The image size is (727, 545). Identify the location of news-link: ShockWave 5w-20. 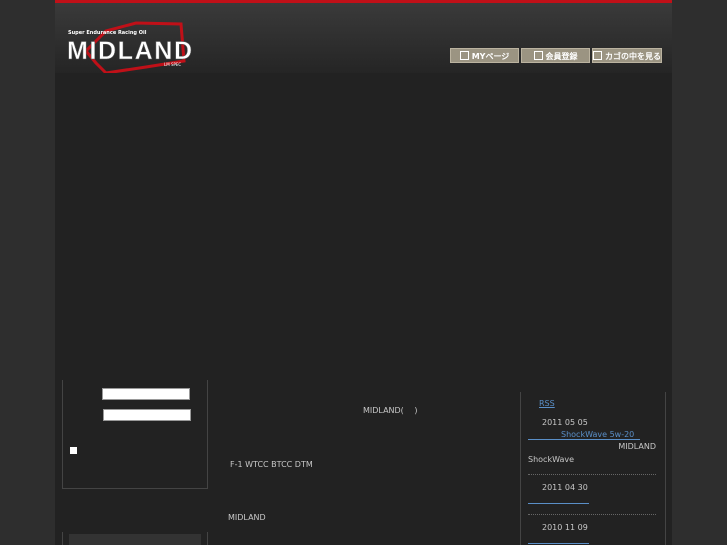
(597, 434).